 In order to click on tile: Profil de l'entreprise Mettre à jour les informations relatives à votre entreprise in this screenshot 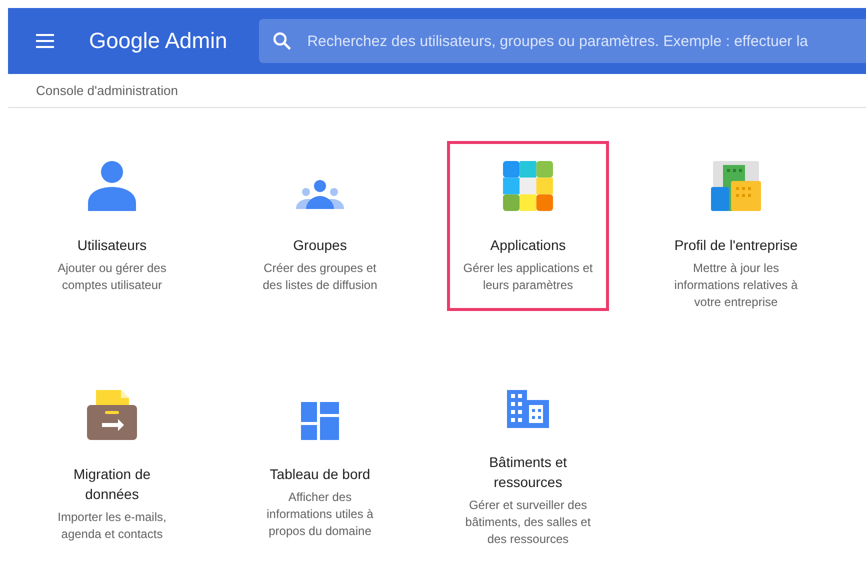, I will do `click(736, 261)`.